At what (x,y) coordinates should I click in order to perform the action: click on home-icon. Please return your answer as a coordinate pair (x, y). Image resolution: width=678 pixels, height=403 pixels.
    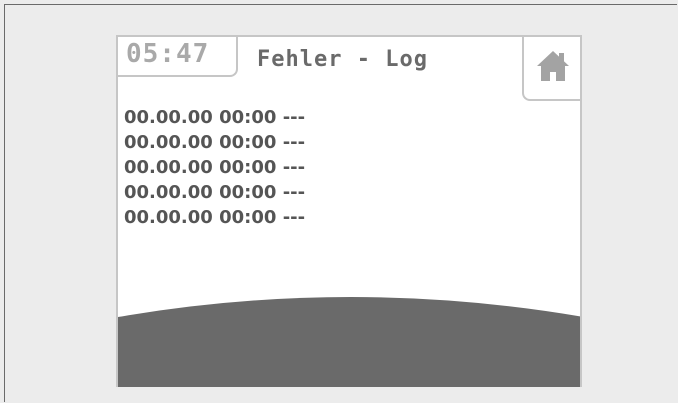
    Looking at the image, I should click on (553, 66).